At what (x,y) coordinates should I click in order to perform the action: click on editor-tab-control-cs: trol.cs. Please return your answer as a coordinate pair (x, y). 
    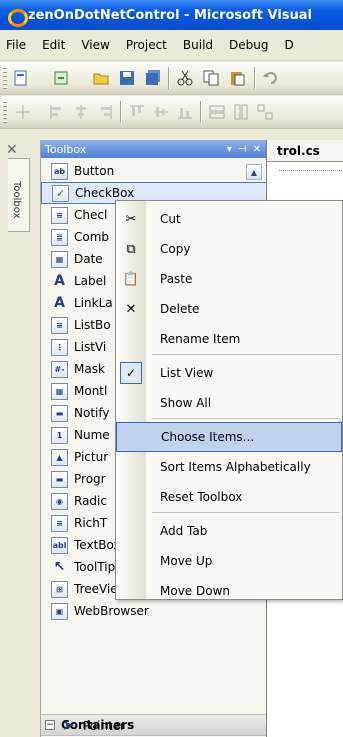
    Looking at the image, I should click on (305, 151).